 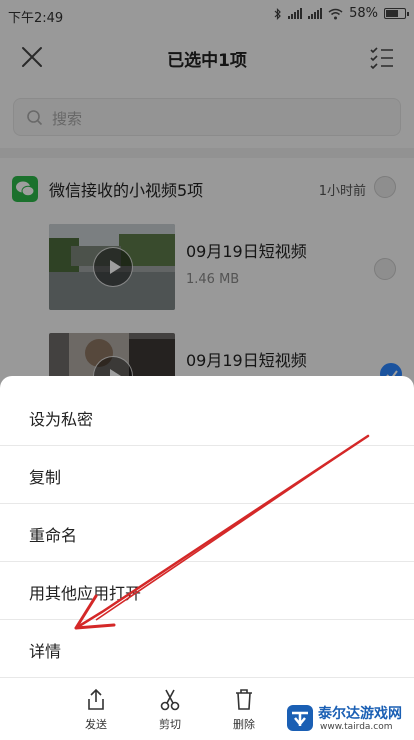 I want to click on watermark-url: www.tairda.com, so click(x=356, y=727).